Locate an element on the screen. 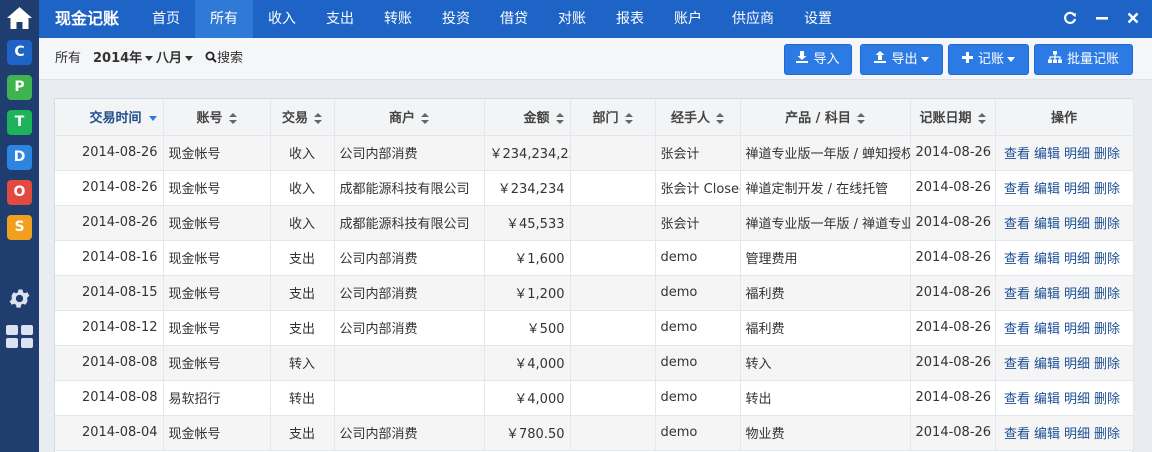  month-dropdown: 八月 is located at coordinates (175, 59).